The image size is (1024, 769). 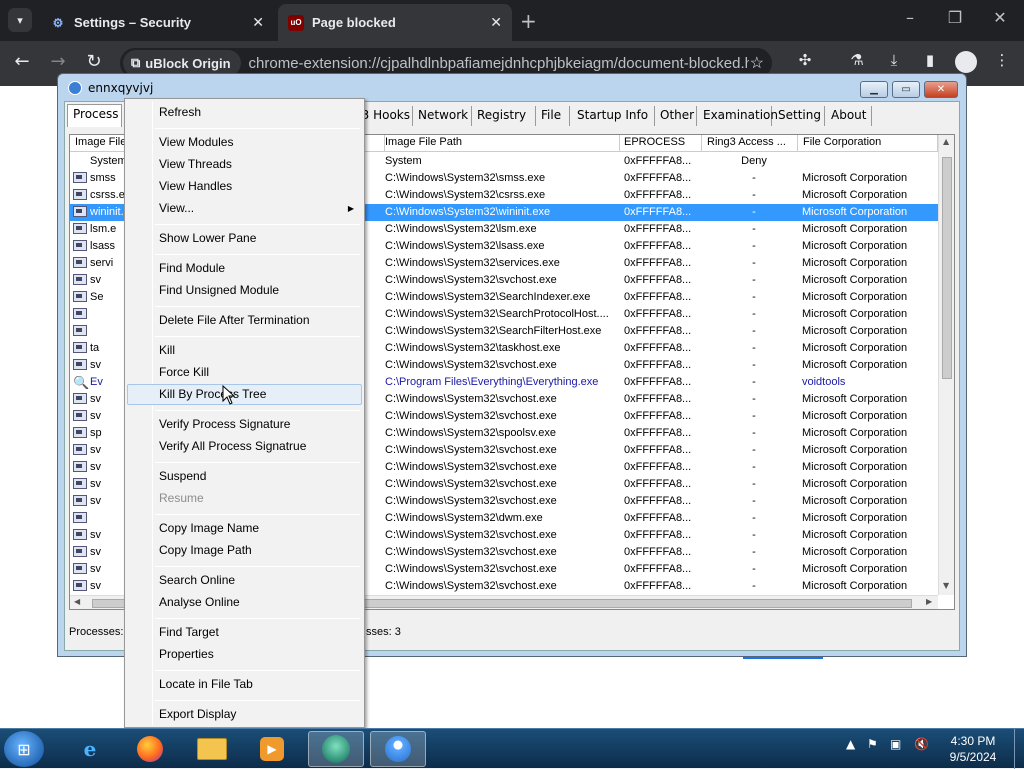 I want to click on forward-icon: →, so click(x=58, y=61).